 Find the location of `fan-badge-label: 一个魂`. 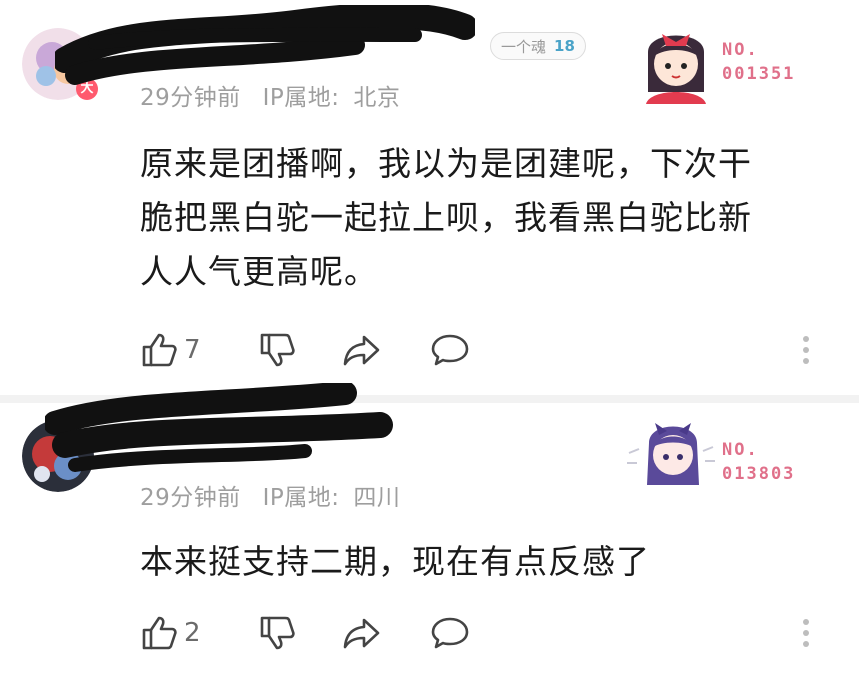

fan-badge-label: 一个魂 is located at coordinates (524, 46).